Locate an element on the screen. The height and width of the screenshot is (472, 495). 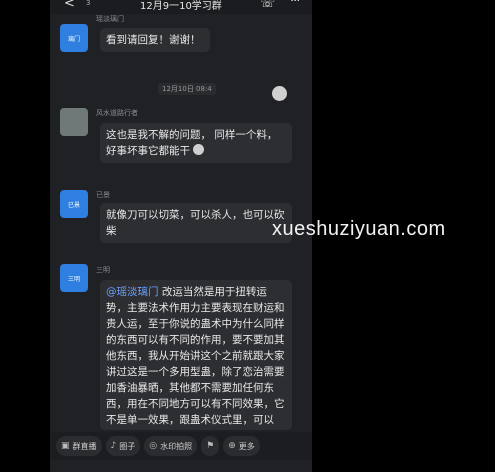
sender-name: 风水道路行者 is located at coordinates (117, 113).